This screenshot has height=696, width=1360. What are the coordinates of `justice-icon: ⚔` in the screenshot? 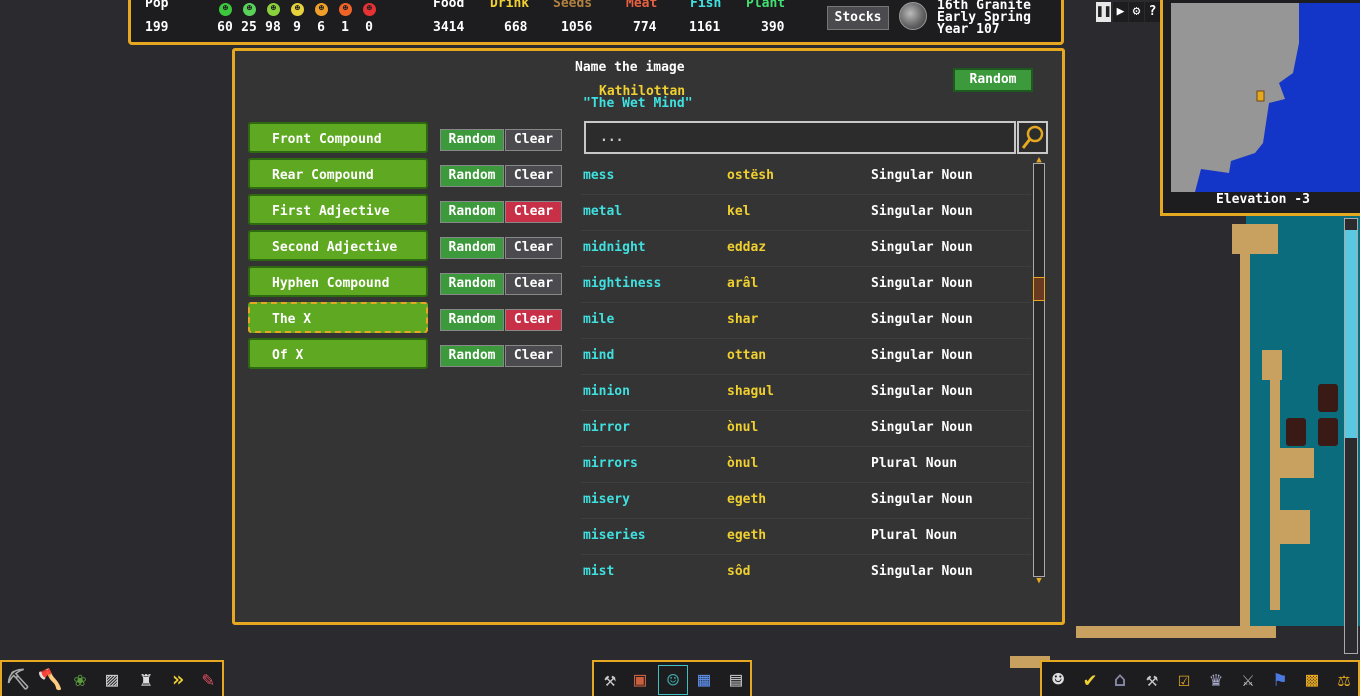 It's located at (1248, 679).